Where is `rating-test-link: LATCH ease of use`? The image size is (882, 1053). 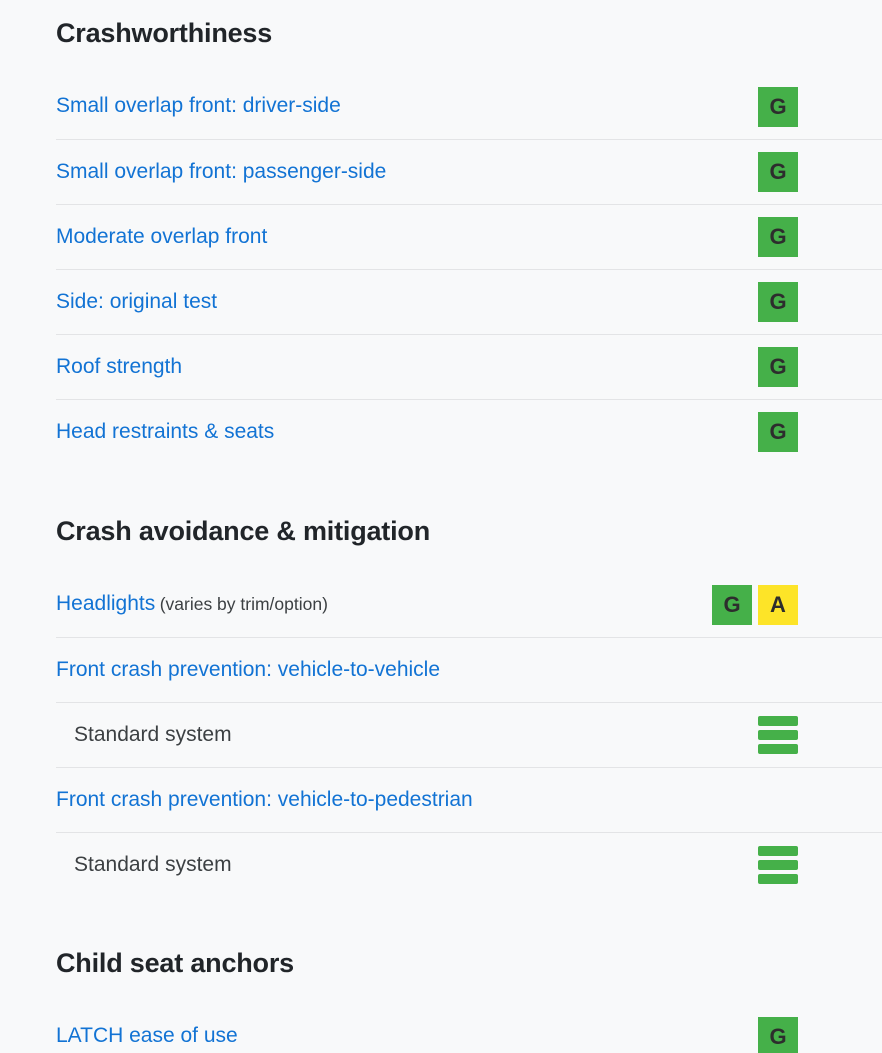
rating-test-link: LATCH ease of use is located at coordinates (147, 1035).